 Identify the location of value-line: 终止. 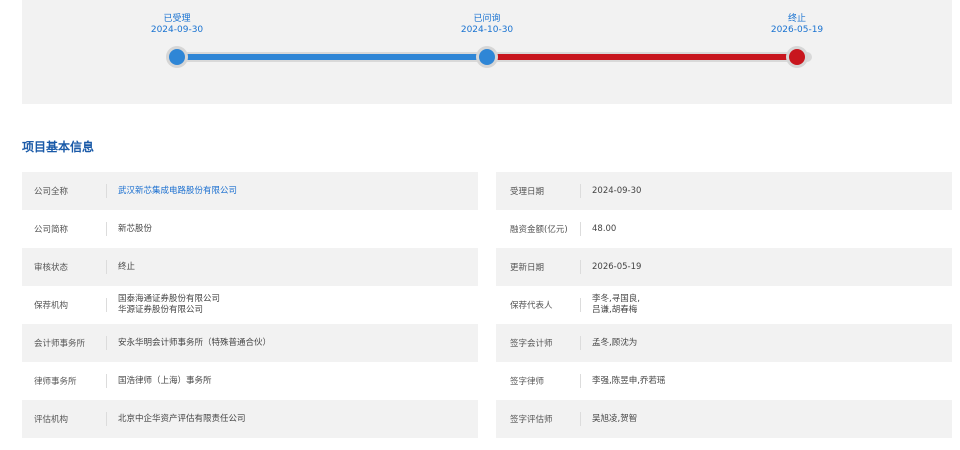
(127, 266).